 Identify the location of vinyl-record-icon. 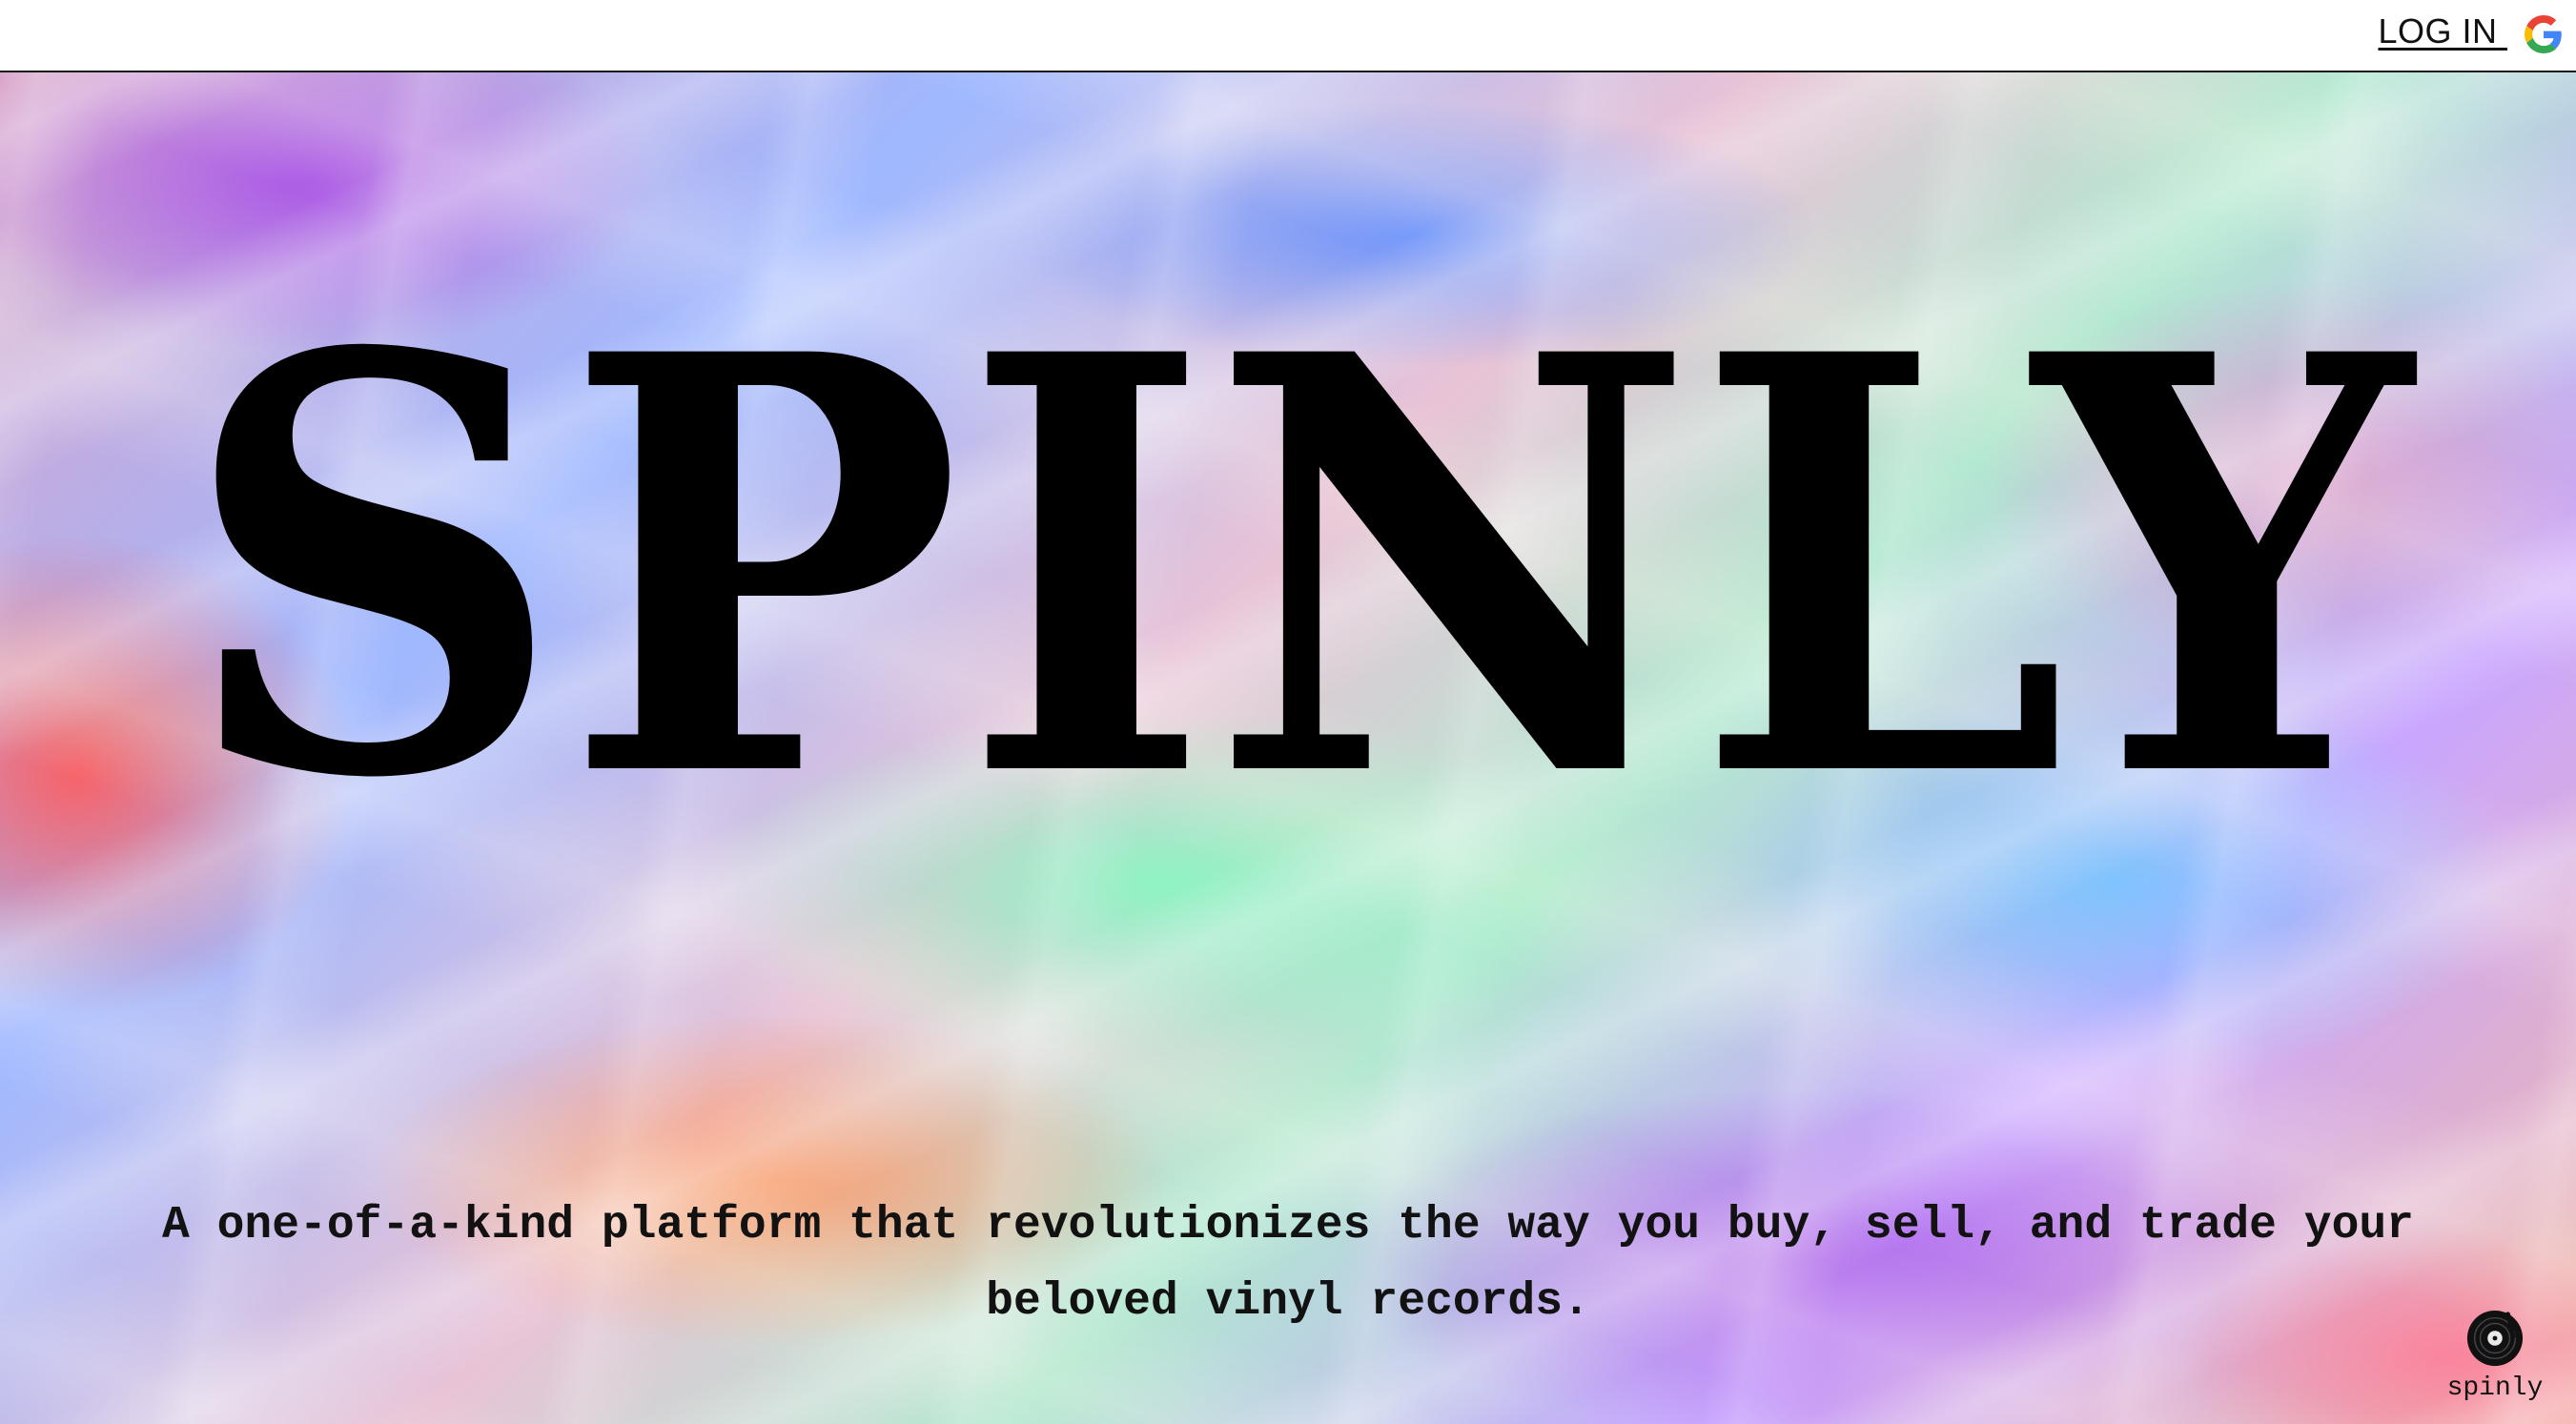
(2495, 1339).